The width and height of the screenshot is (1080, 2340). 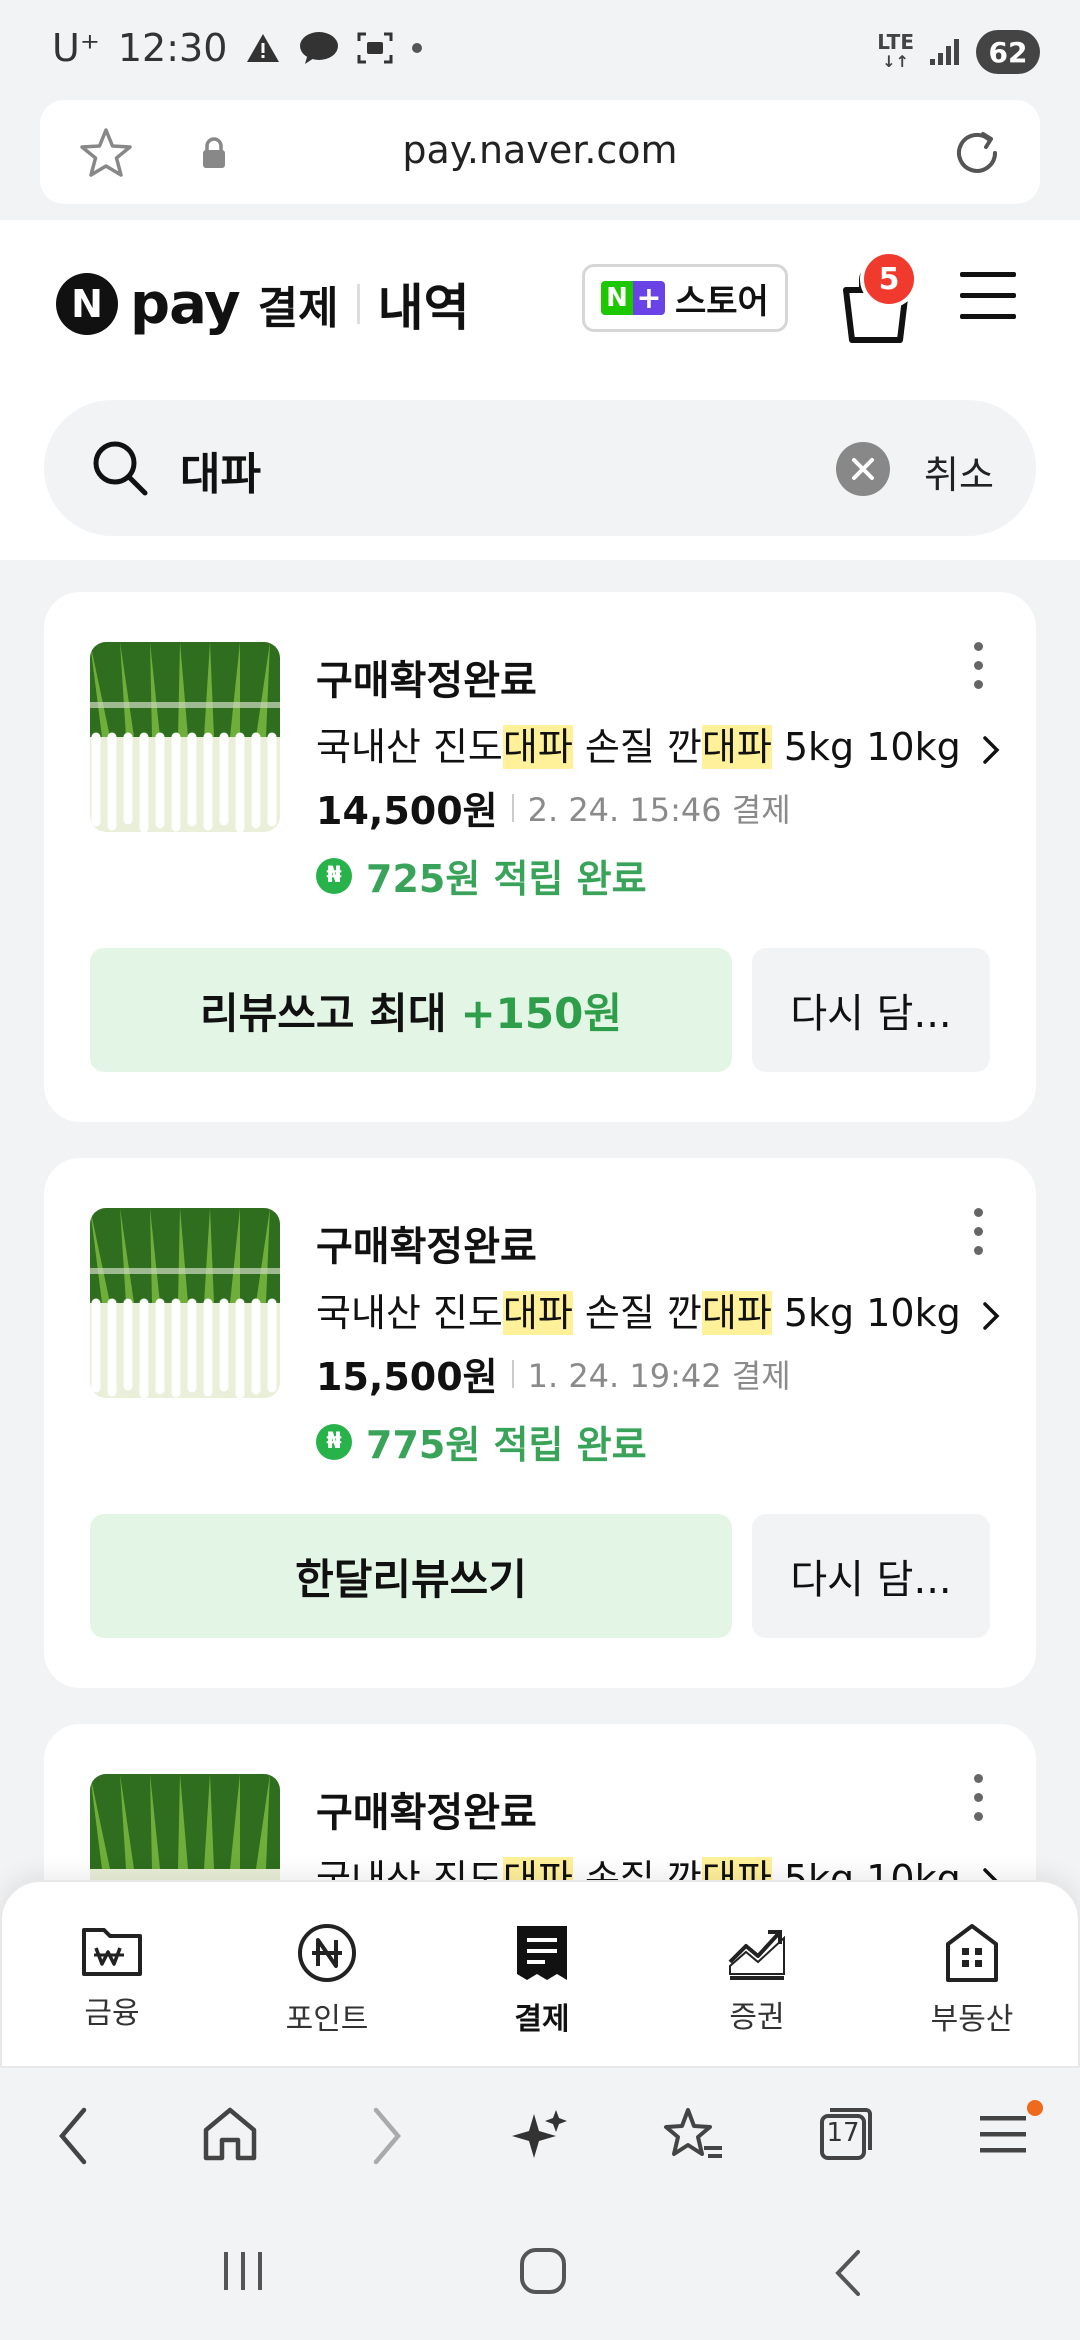 I want to click on battery-indicator: 62, so click(x=1008, y=52).